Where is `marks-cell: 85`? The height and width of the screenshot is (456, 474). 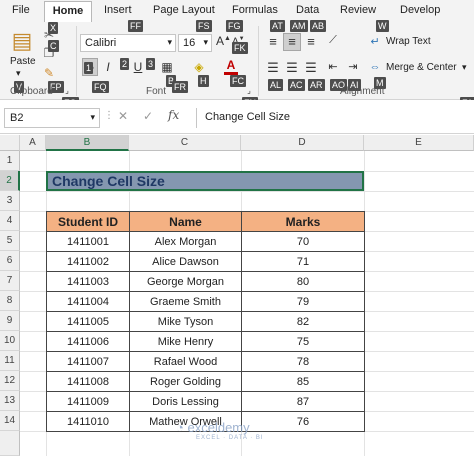
marks-cell: 85 is located at coordinates (303, 381).